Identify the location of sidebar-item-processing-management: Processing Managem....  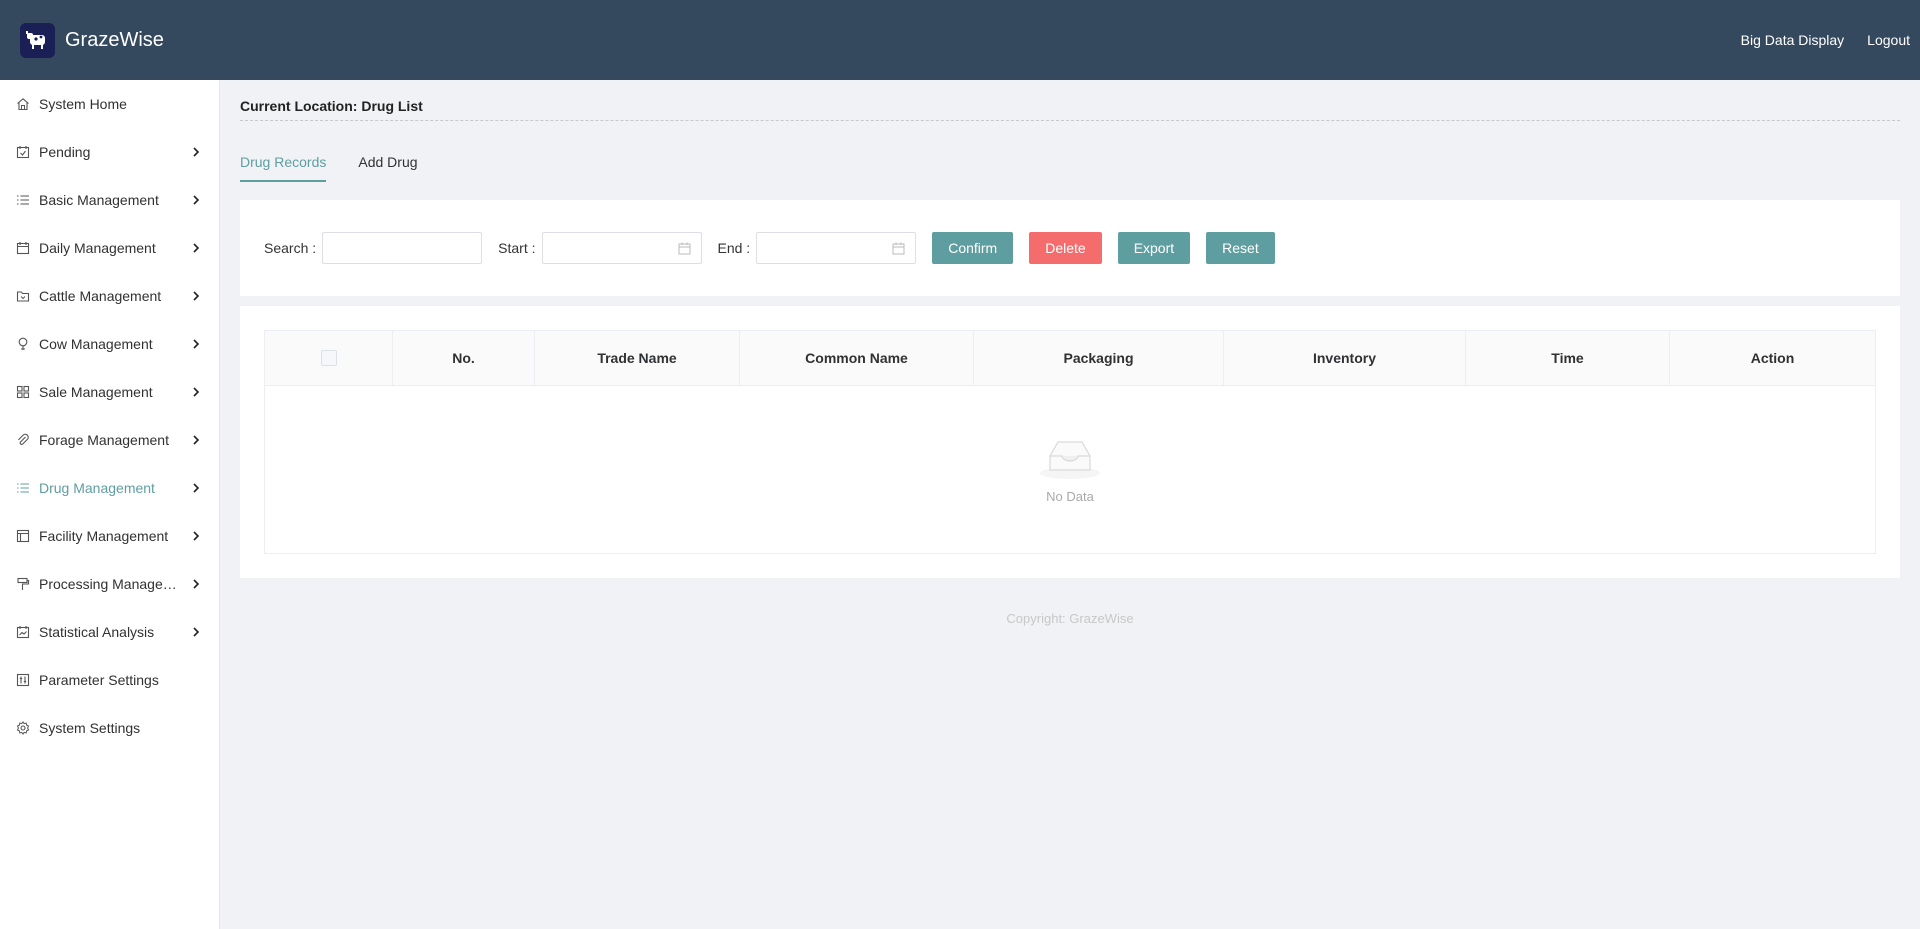
(109, 584).